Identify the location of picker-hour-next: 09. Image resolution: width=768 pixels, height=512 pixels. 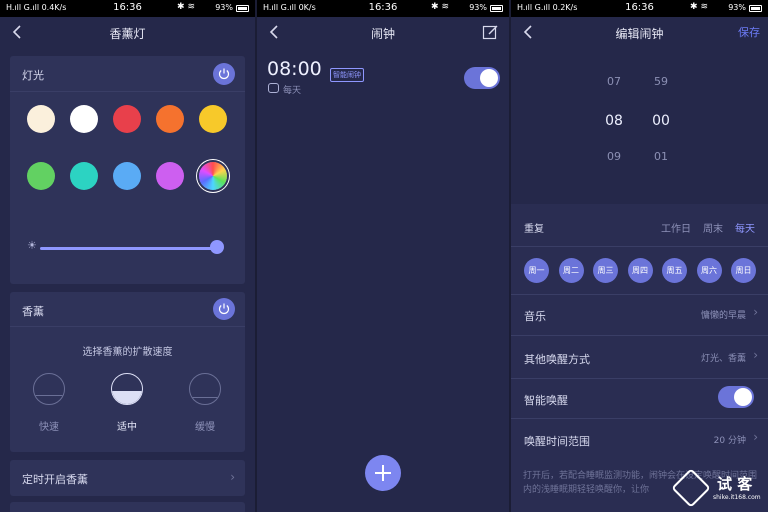
(614, 156).